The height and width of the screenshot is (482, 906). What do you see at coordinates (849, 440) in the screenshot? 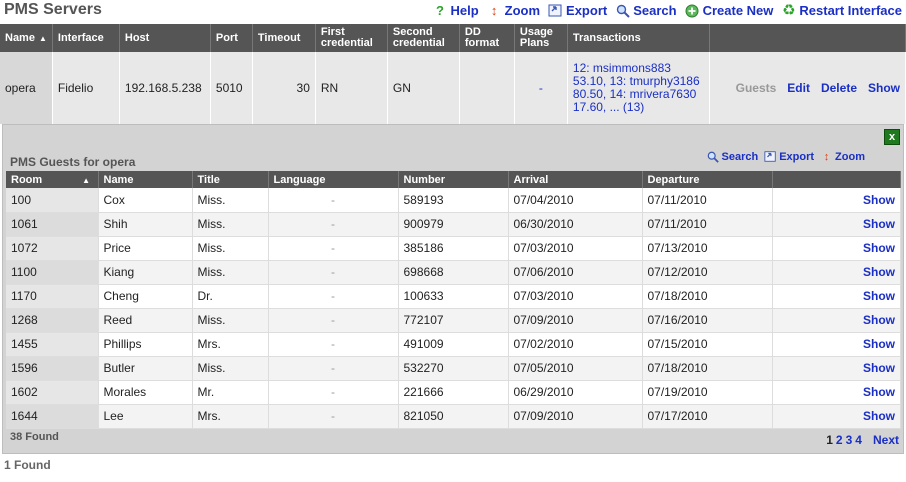
I see `page-link-3: 3` at bounding box center [849, 440].